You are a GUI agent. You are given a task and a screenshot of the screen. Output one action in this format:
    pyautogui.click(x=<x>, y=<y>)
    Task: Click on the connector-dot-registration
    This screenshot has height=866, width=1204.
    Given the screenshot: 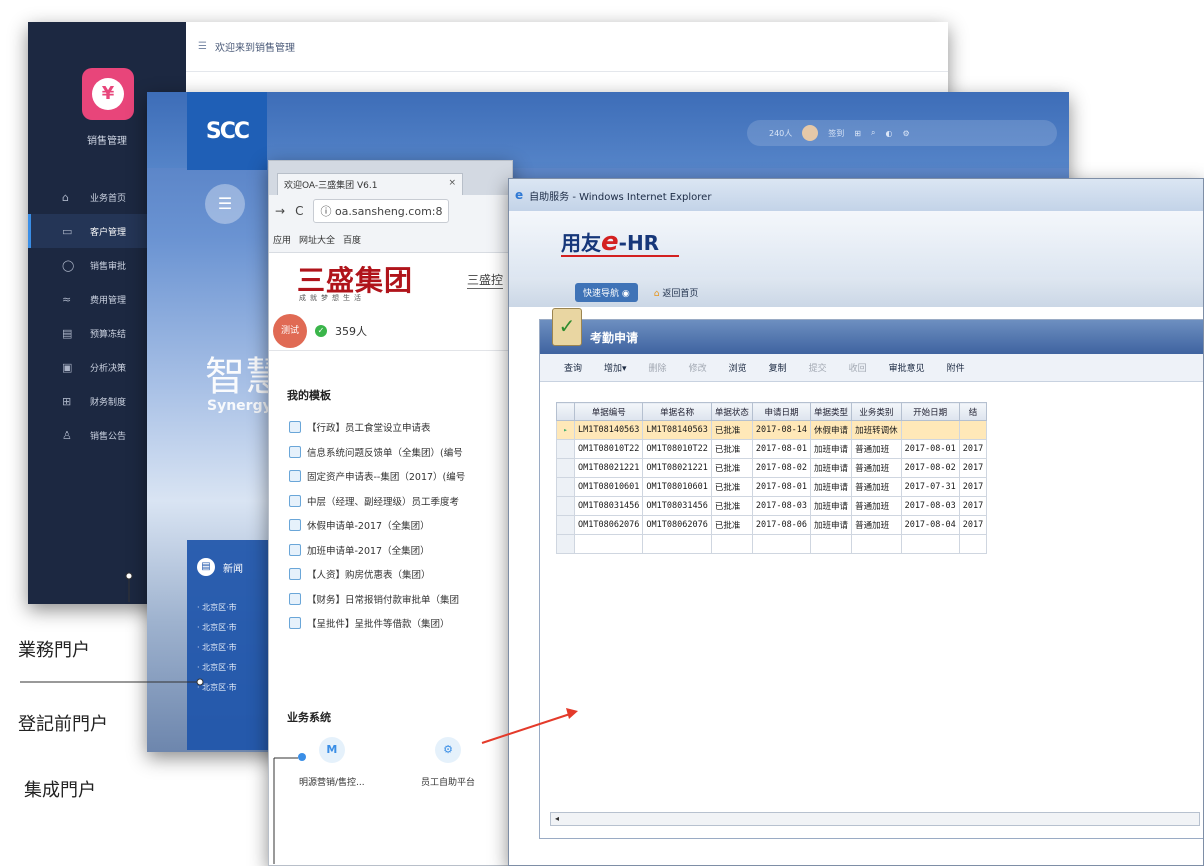 What is the action you would take?
    pyautogui.click(x=200, y=682)
    